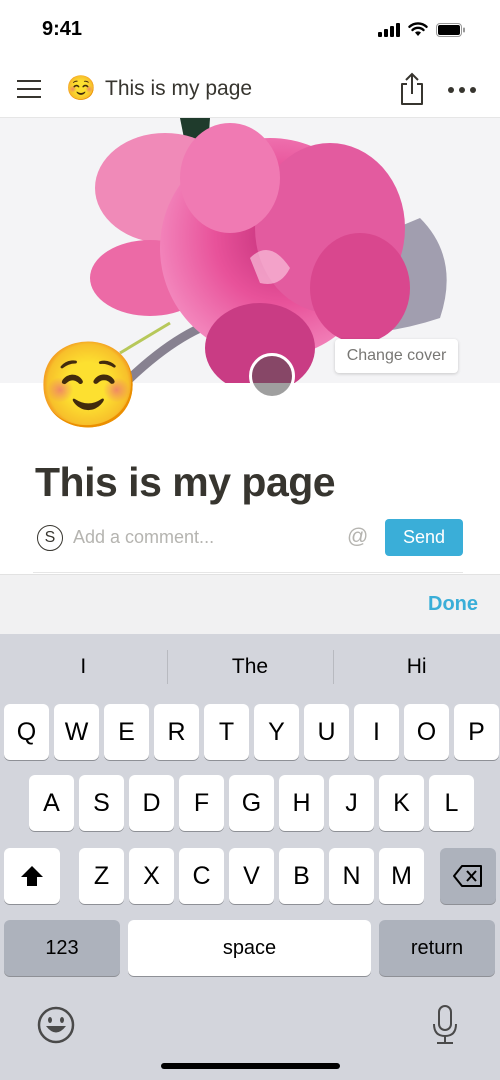 The height and width of the screenshot is (1080, 500). Describe the element at coordinates (201, 803) in the screenshot. I see `key-f: F` at that location.